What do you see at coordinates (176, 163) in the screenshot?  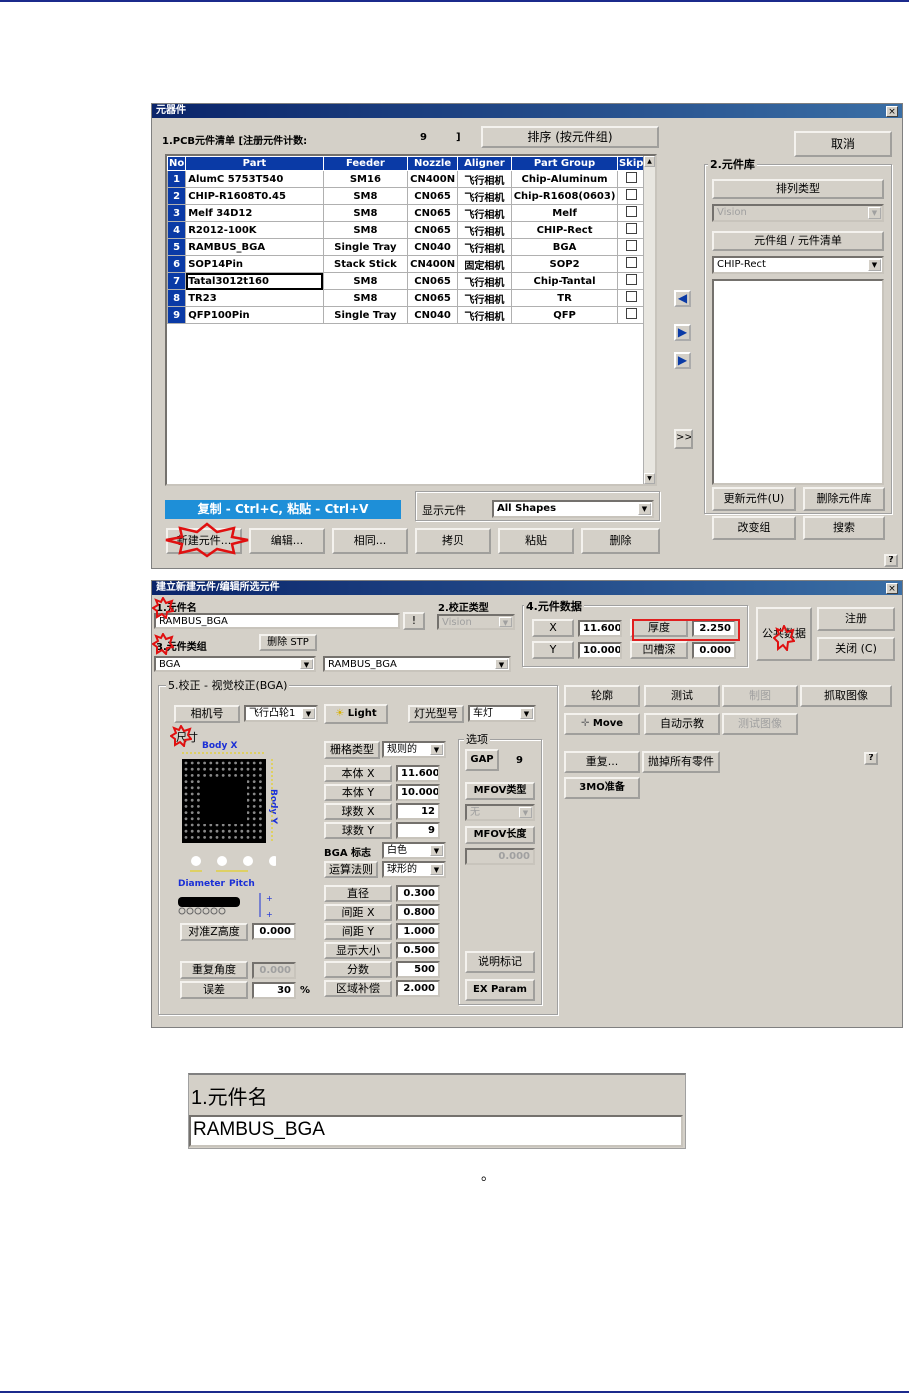 I see `column-header: No` at bounding box center [176, 163].